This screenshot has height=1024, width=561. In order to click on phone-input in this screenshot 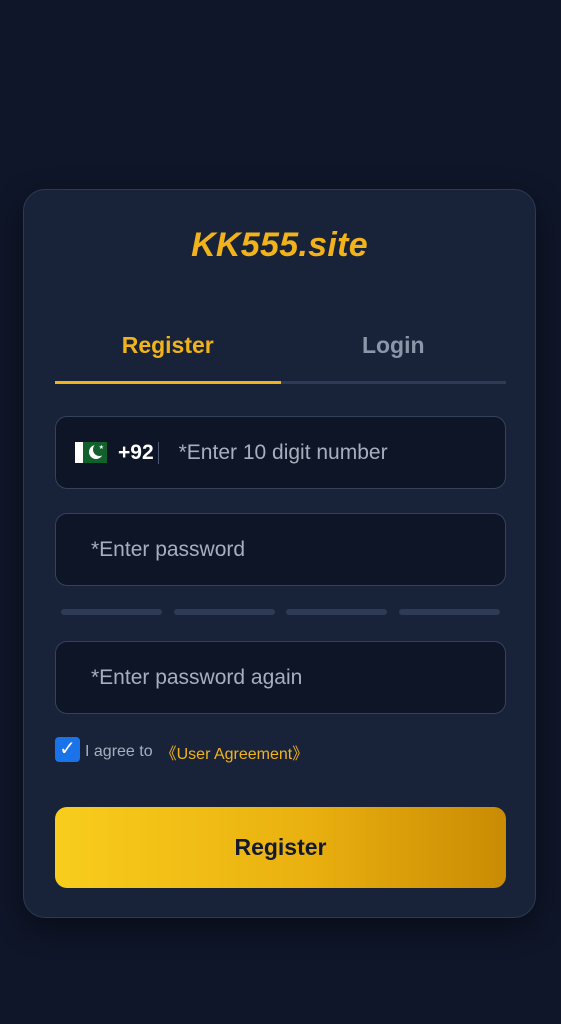, I will do `click(341, 452)`.